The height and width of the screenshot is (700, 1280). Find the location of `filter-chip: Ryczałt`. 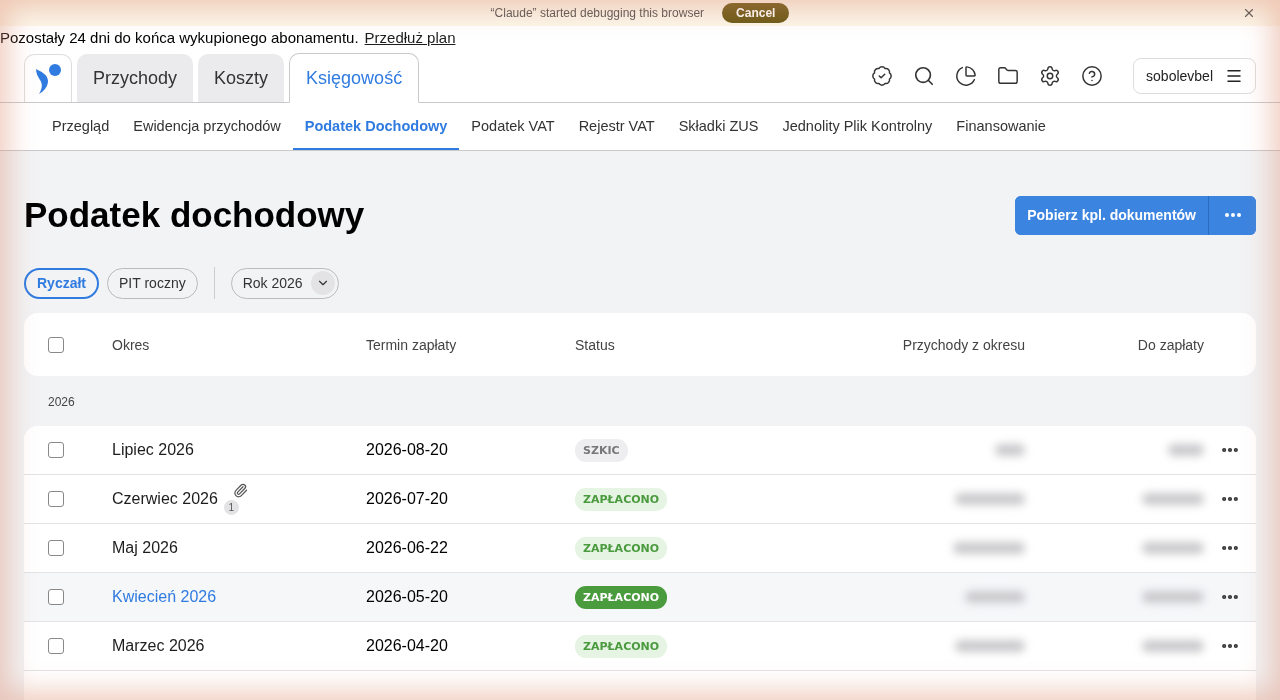

filter-chip: Ryczałt is located at coordinates (62, 283).